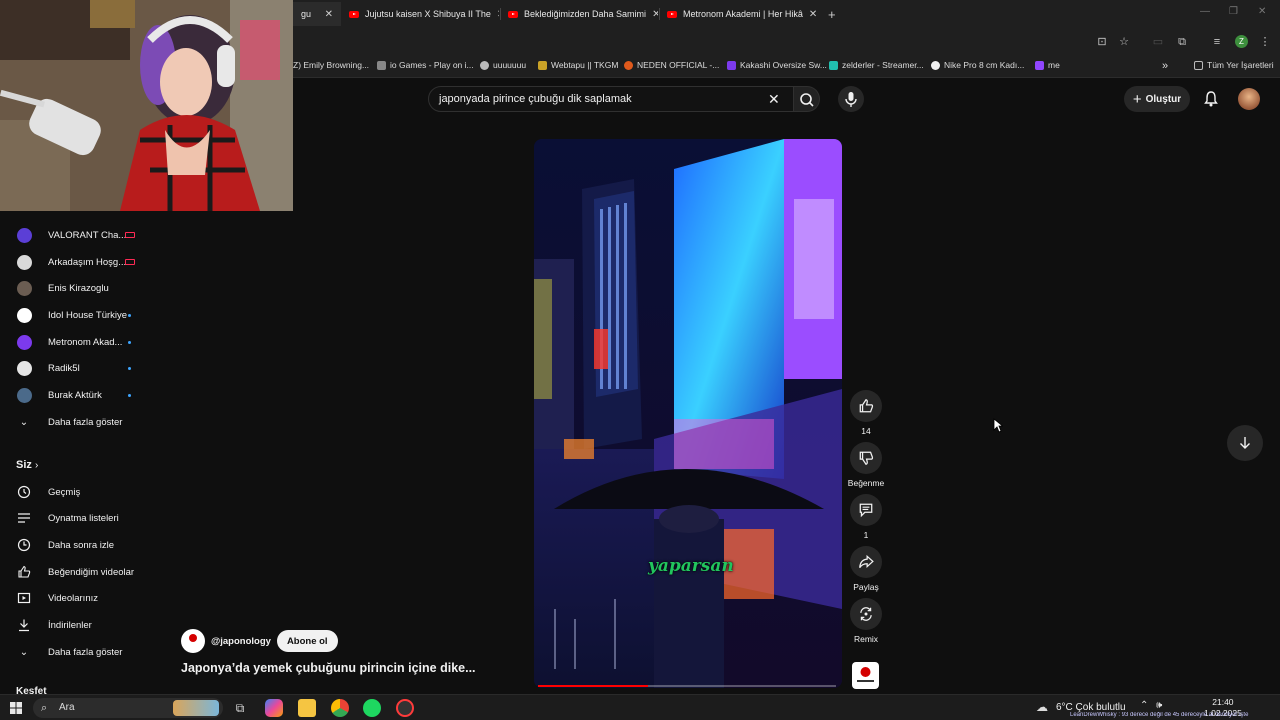 Image resolution: width=1280 pixels, height=720 pixels. I want to click on streamer-icon, so click(833, 65).